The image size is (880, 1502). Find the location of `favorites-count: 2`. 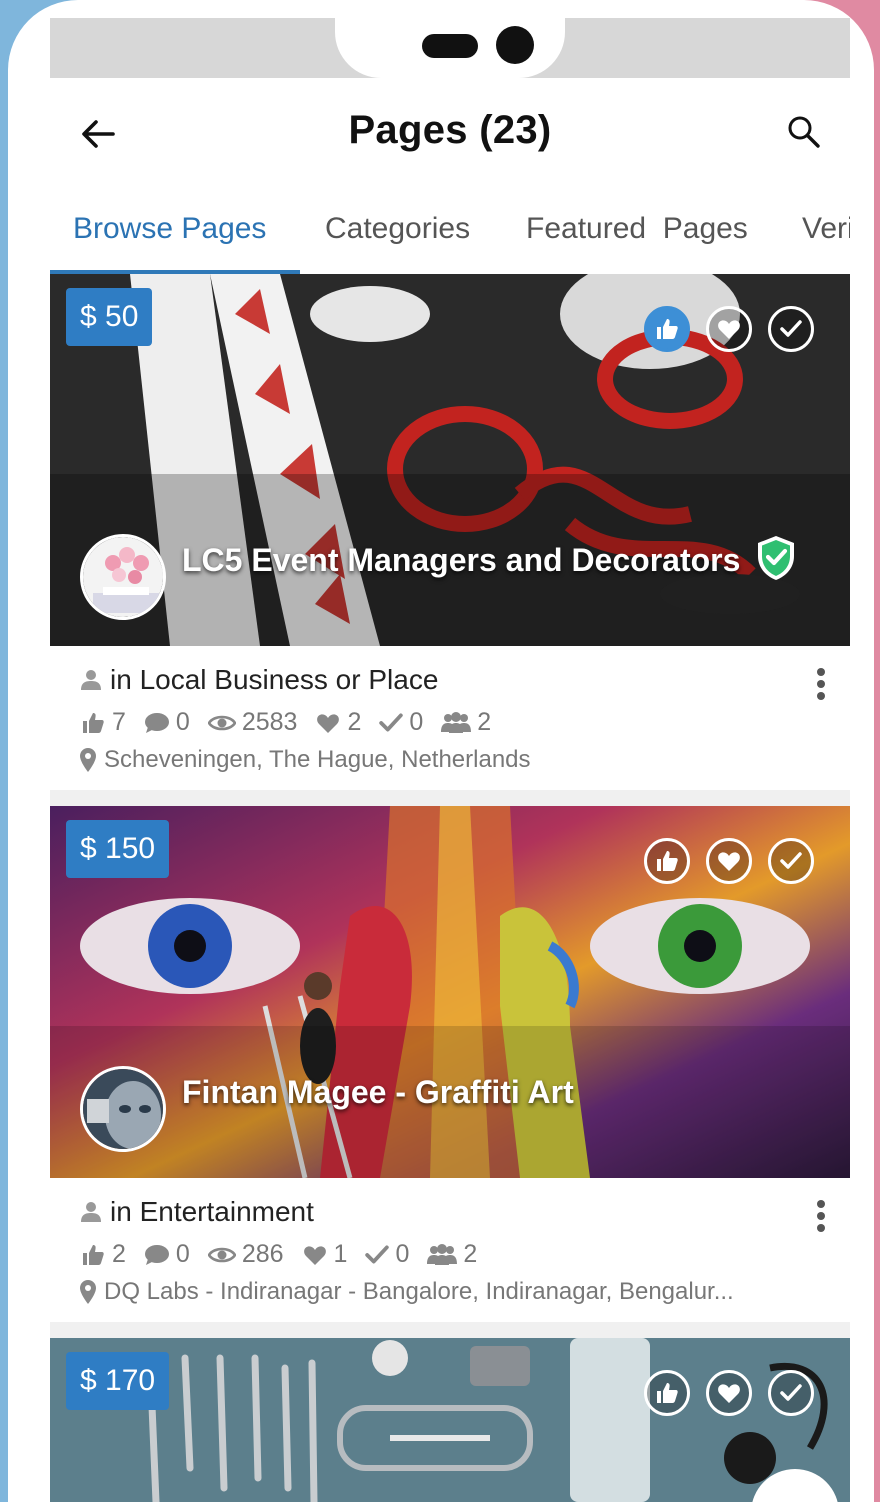

favorites-count: 2 is located at coordinates (354, 722).